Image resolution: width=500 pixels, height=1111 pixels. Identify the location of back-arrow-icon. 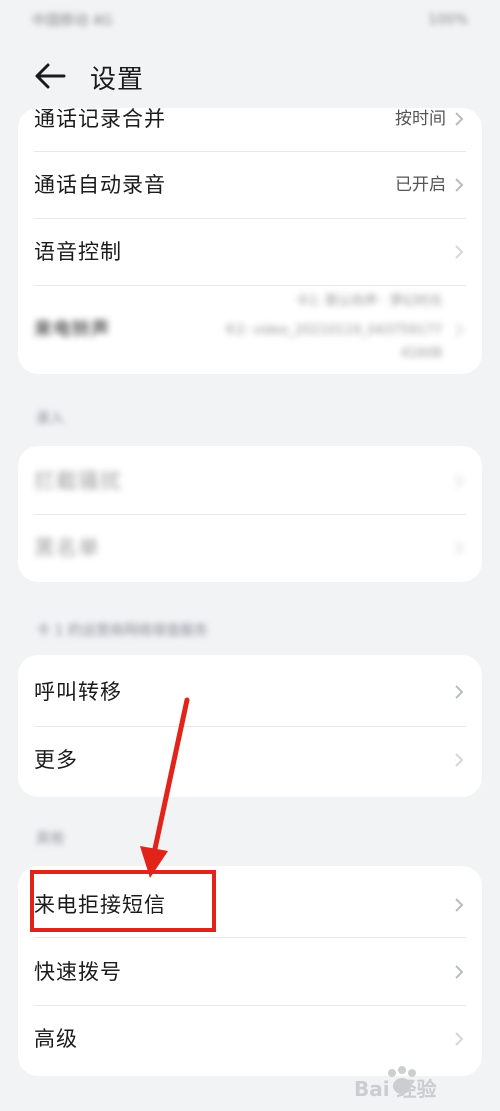
(50, 76).